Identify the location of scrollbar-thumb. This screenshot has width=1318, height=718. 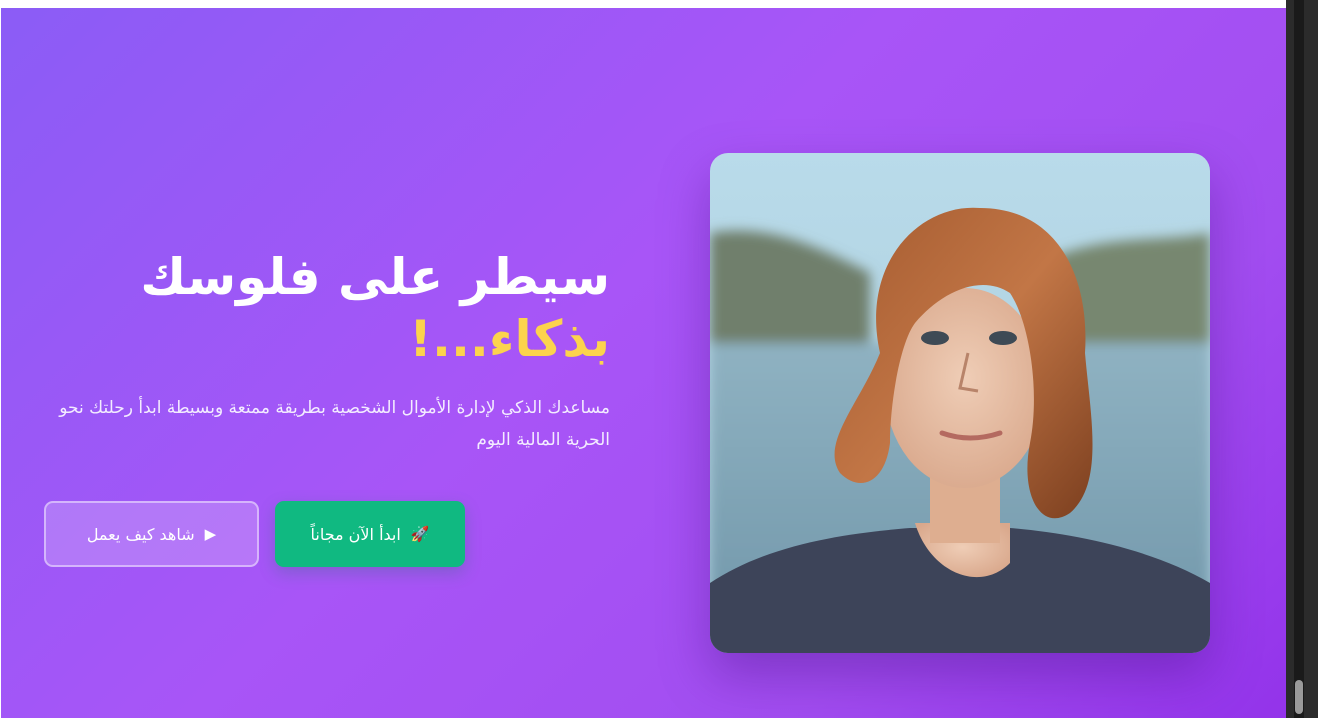
(1299, 697).